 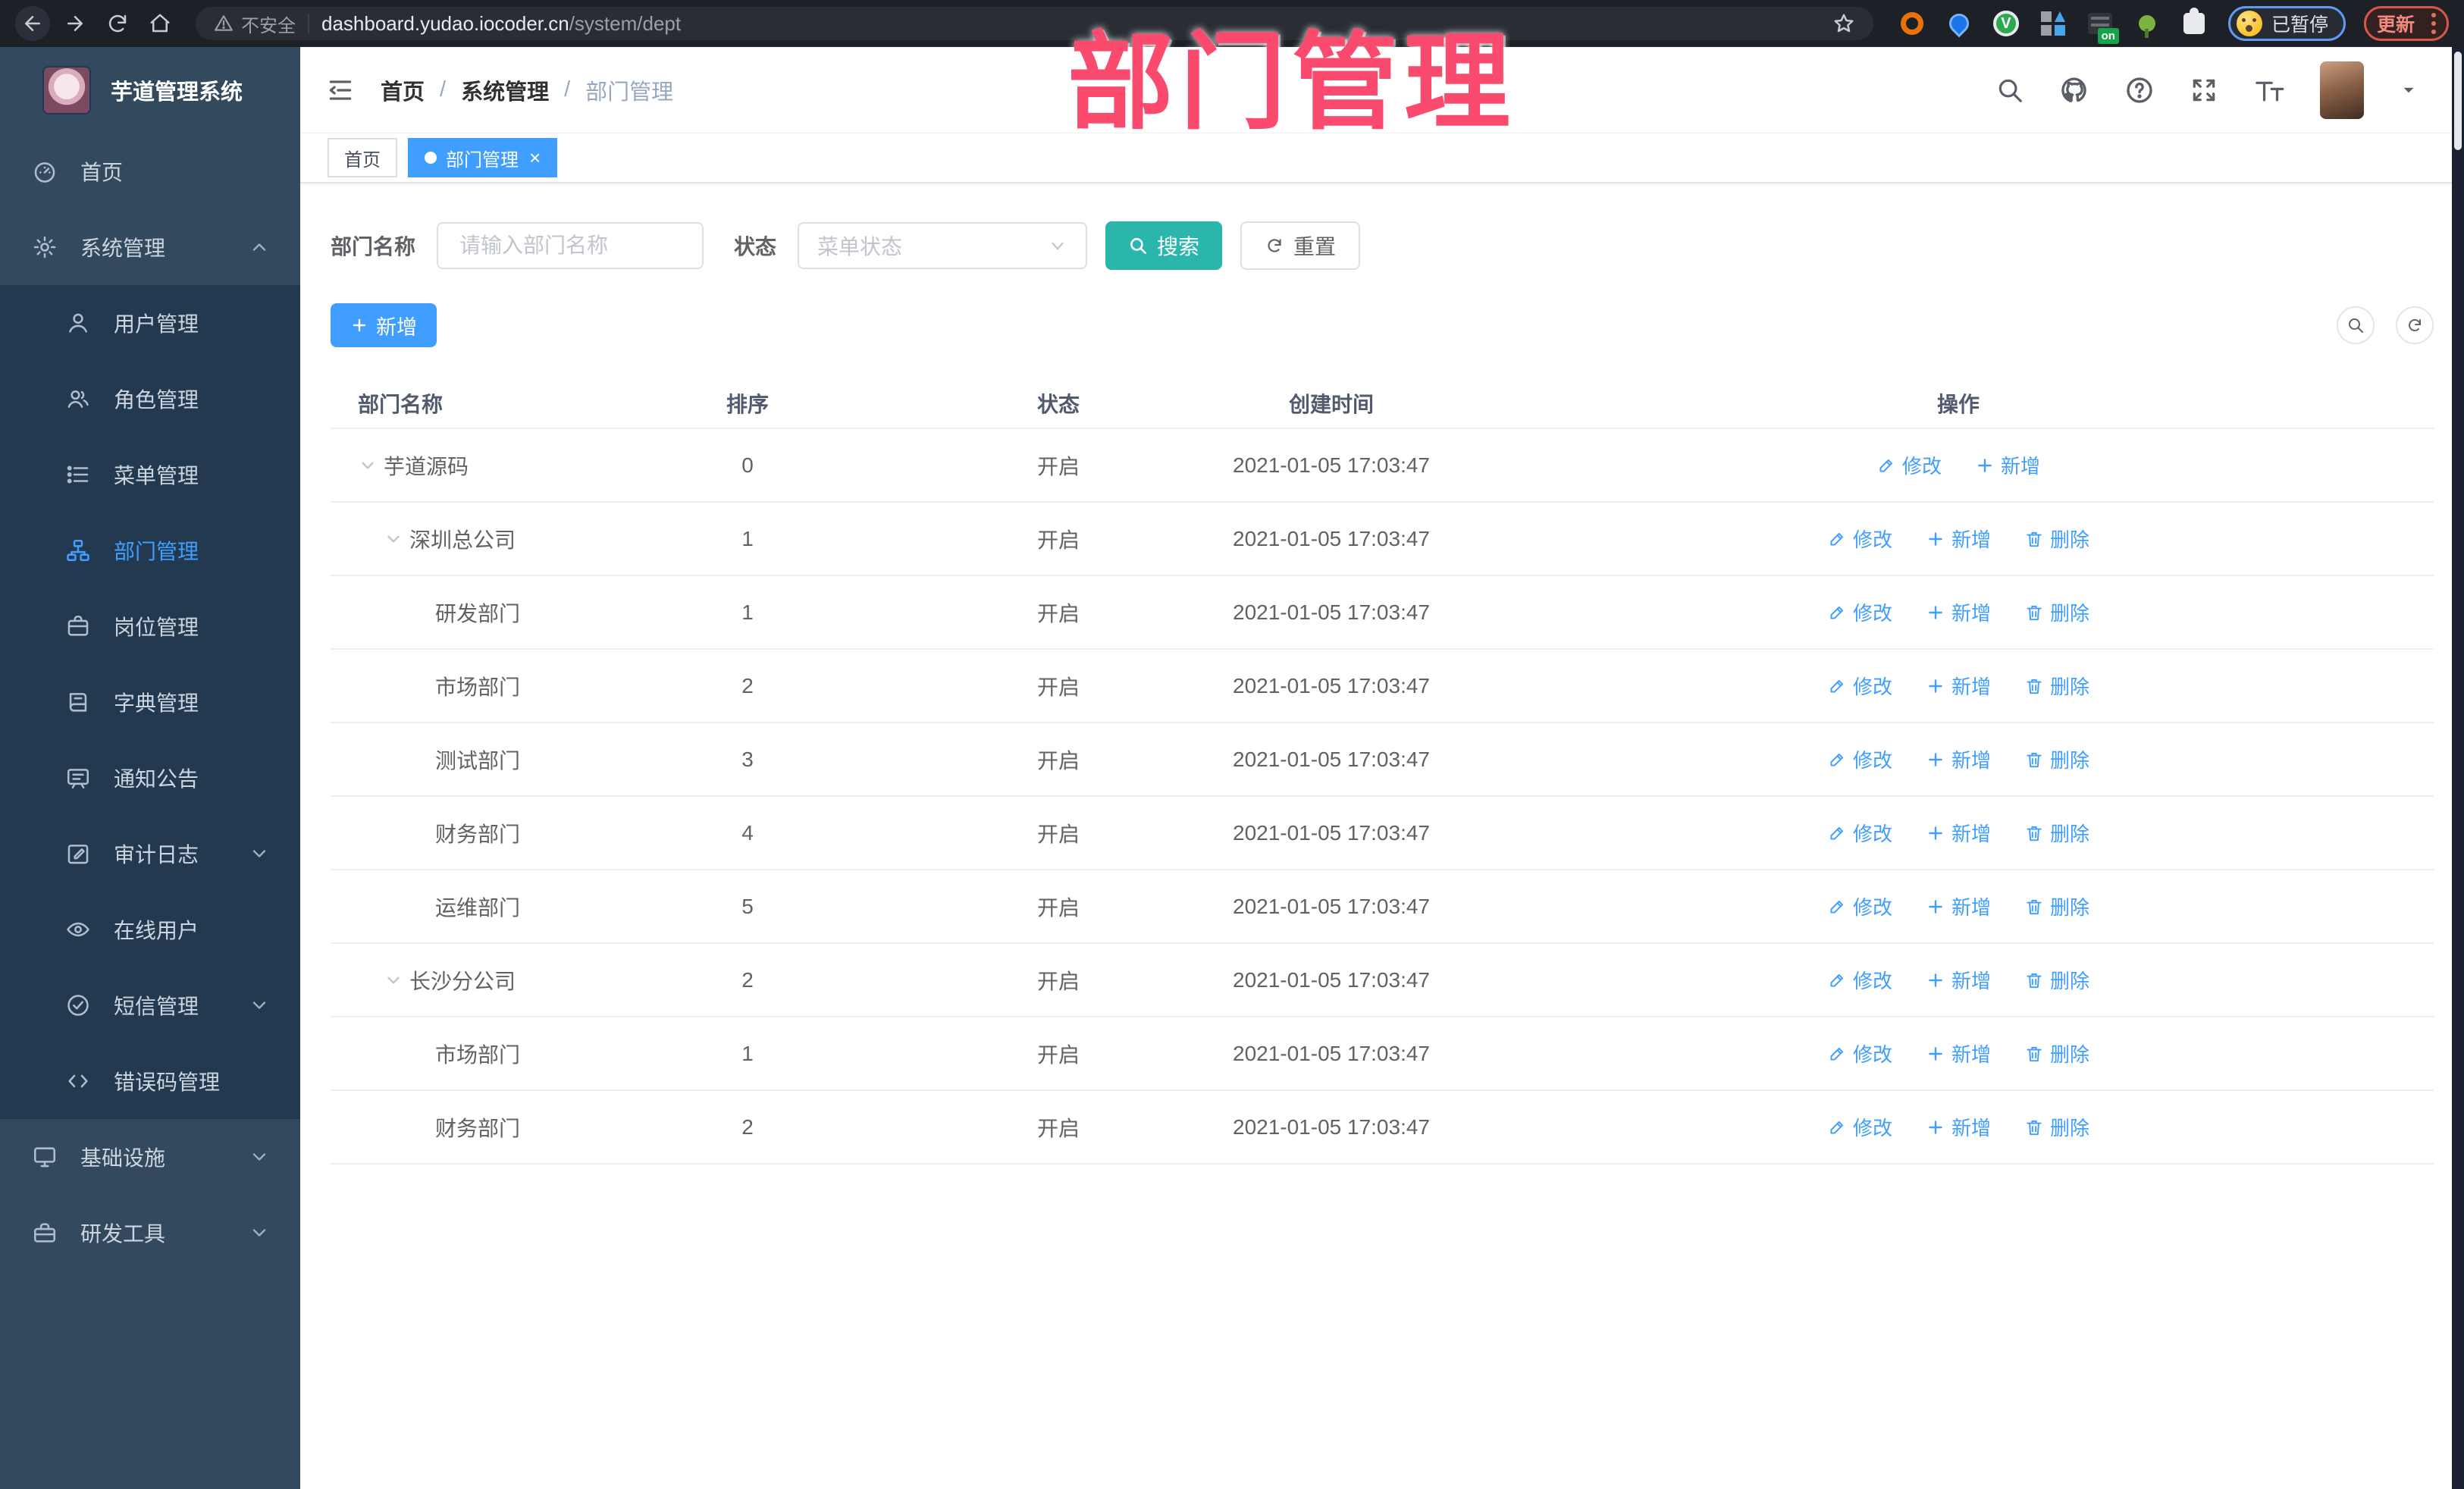 I want to click on dept-sort: 0, so click(x=747, y=465).